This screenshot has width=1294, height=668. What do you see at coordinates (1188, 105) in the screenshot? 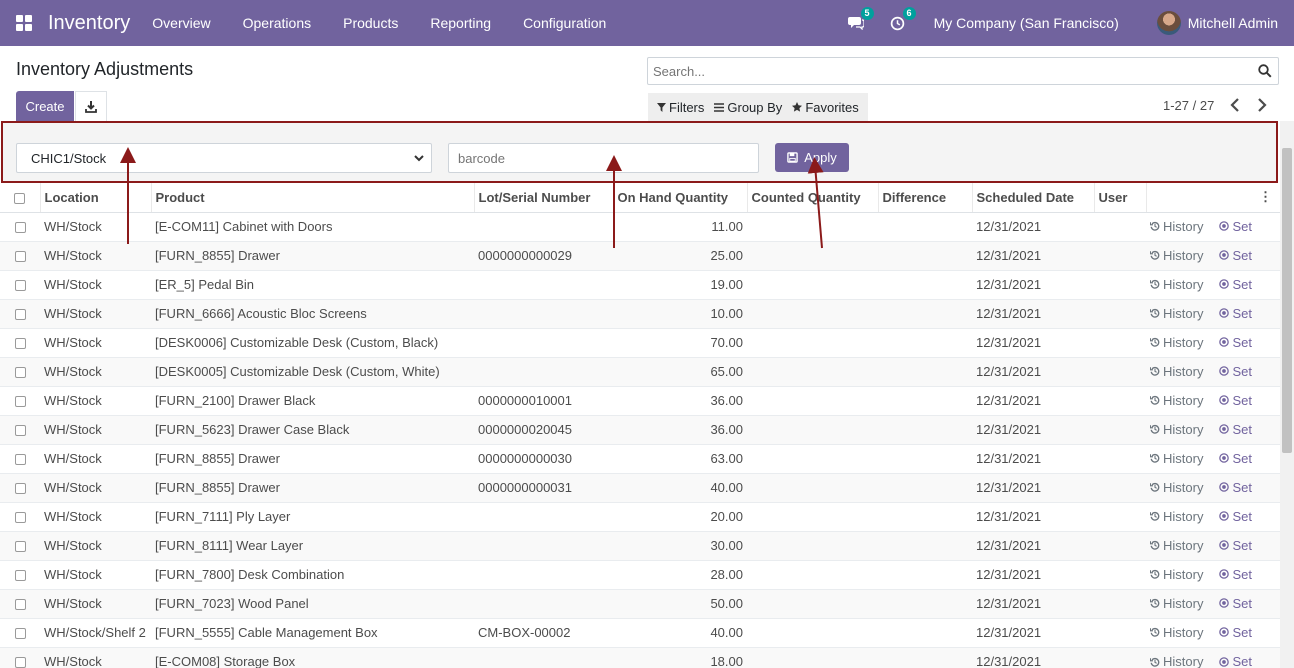
I see `pager-value: 1-27 / 27` at bounding box center [1188, 105].